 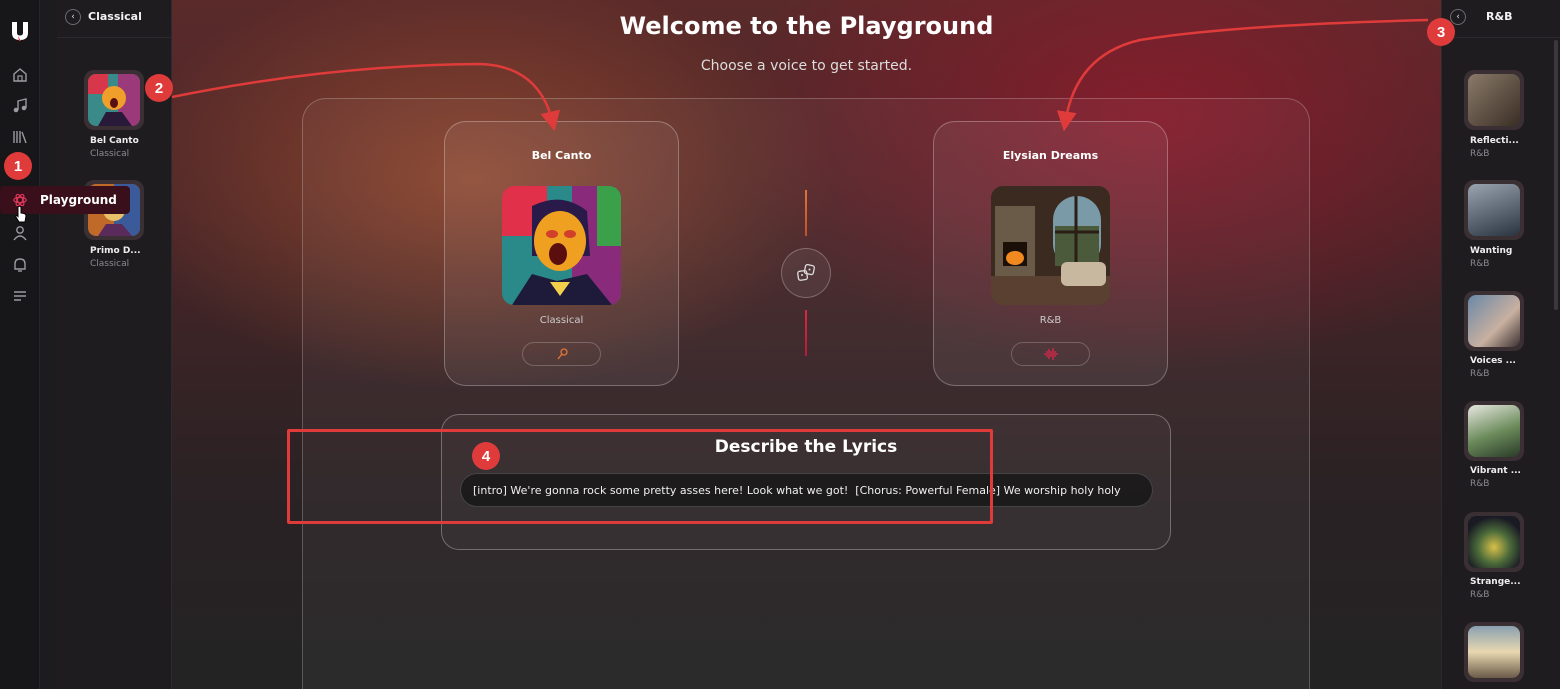 I want to click on callout-badge: 4, so click(x=486, y=456).